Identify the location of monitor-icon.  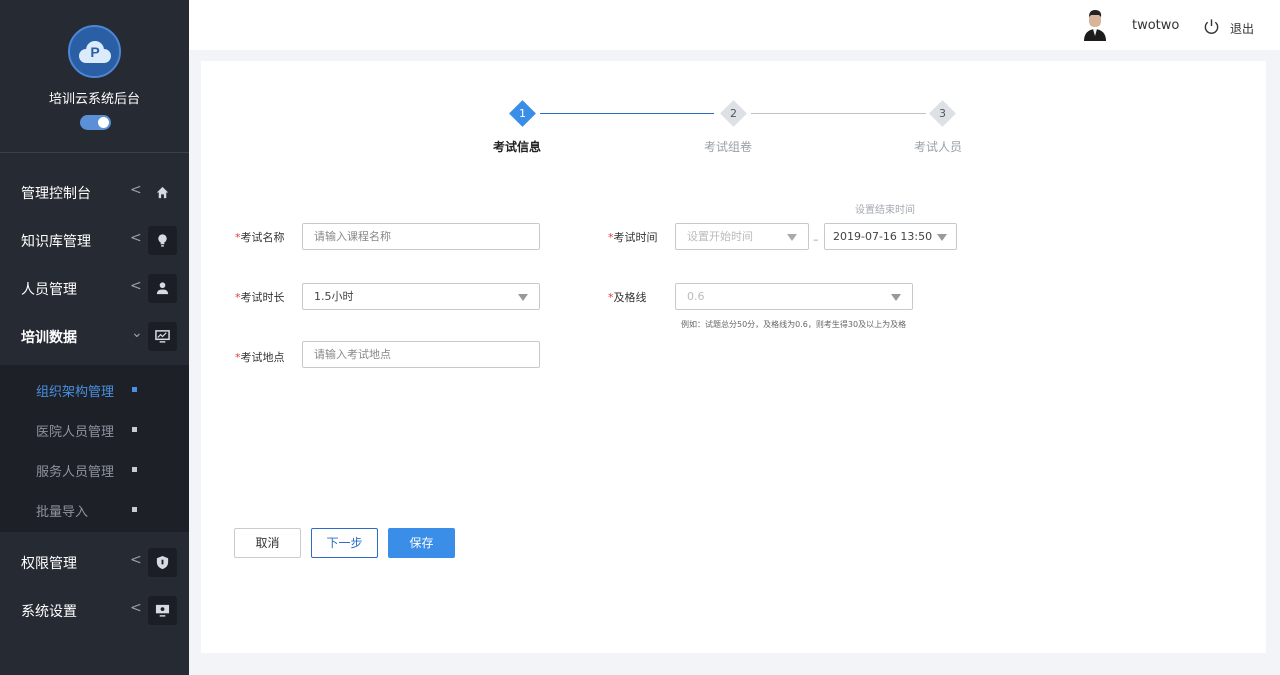
(162, 336).